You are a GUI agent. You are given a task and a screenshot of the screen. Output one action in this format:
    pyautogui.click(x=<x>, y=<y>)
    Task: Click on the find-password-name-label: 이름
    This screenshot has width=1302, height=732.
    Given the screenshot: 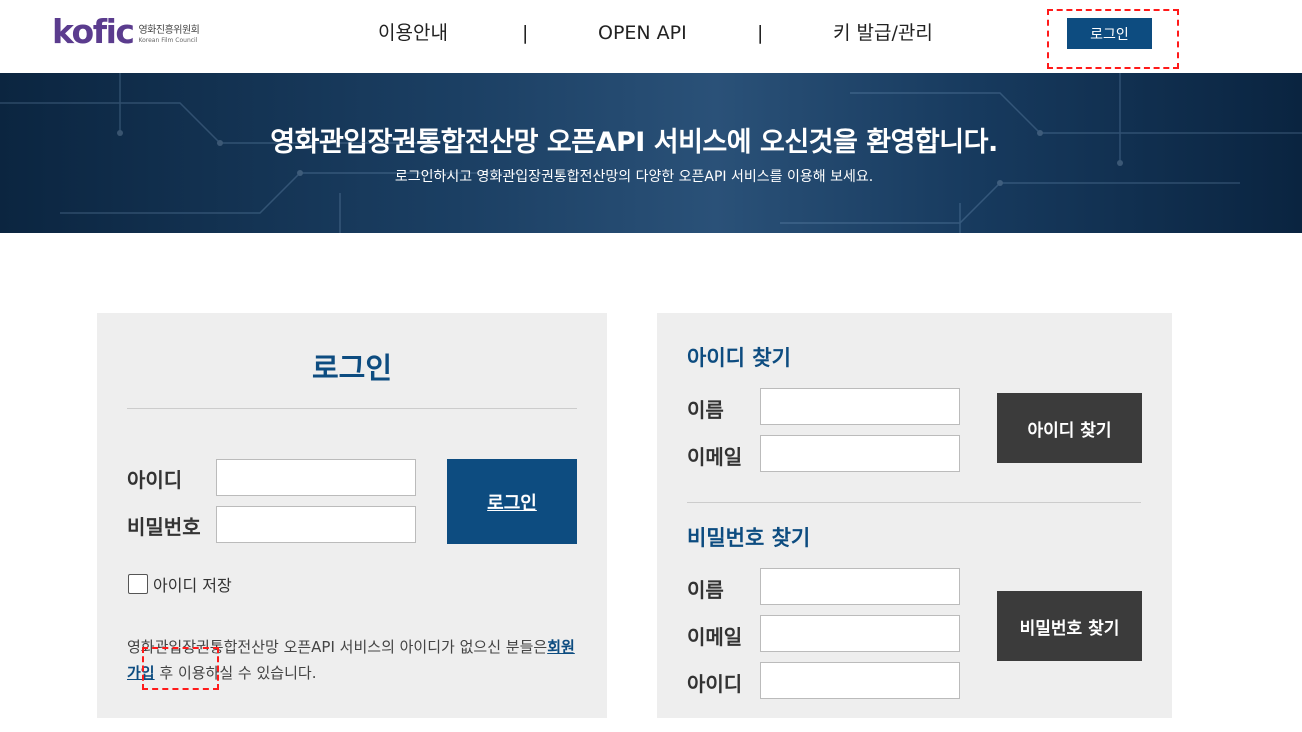 What is the action you would take?
    pyautogui.click(x=705, y=590)
    